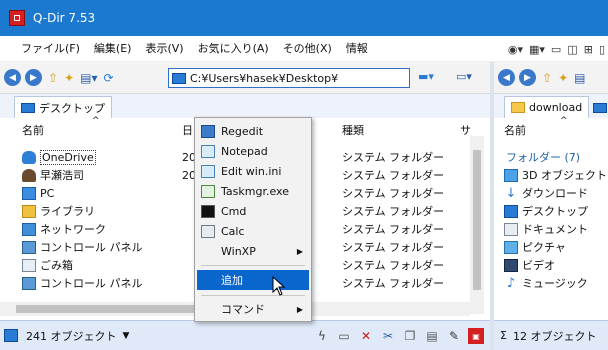 The height and width of the screenshot is (350, 608). I want to click on item-name: ごみ箱, so click(56, 265).